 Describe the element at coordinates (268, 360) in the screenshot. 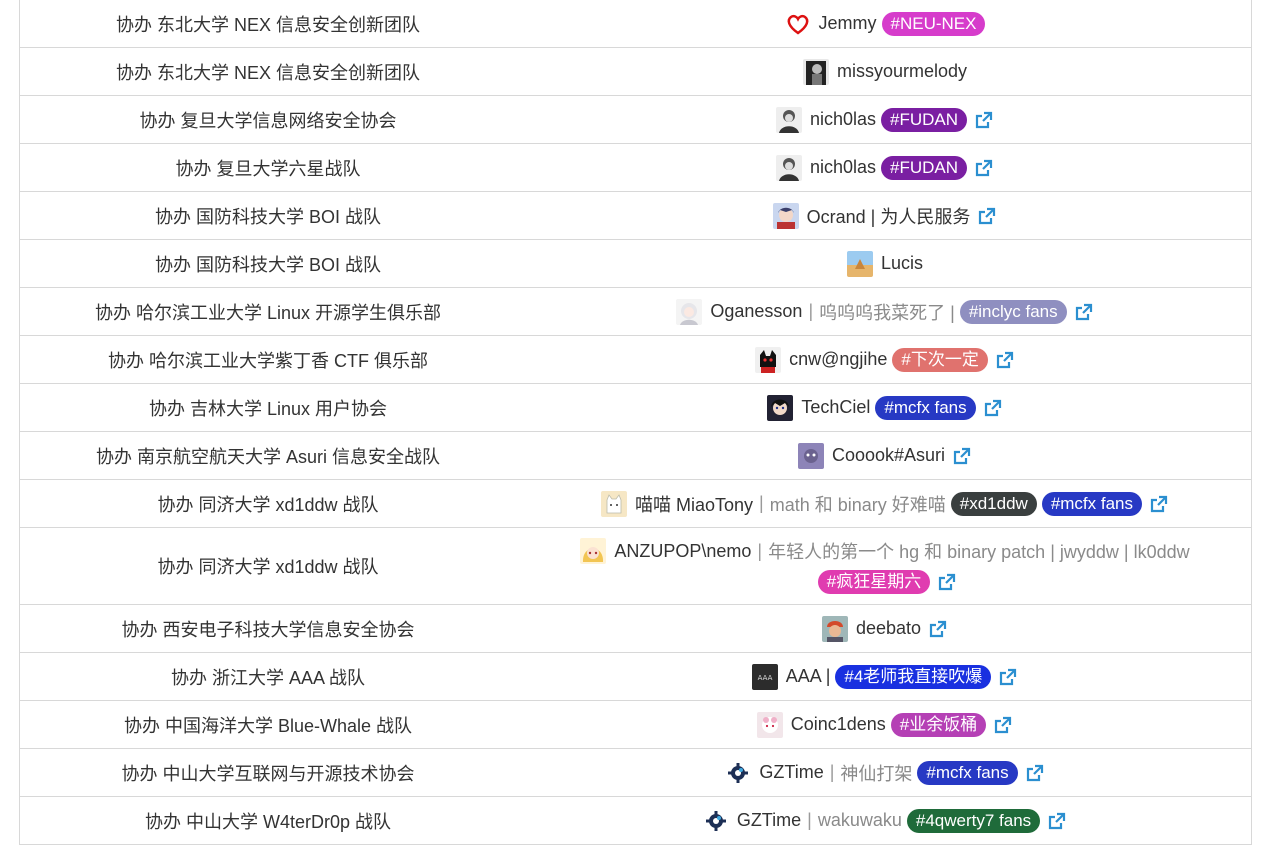

I see `team-name: 协办 哈尔滨工业大学紫丁香 CTF 俱乐部` at that location.